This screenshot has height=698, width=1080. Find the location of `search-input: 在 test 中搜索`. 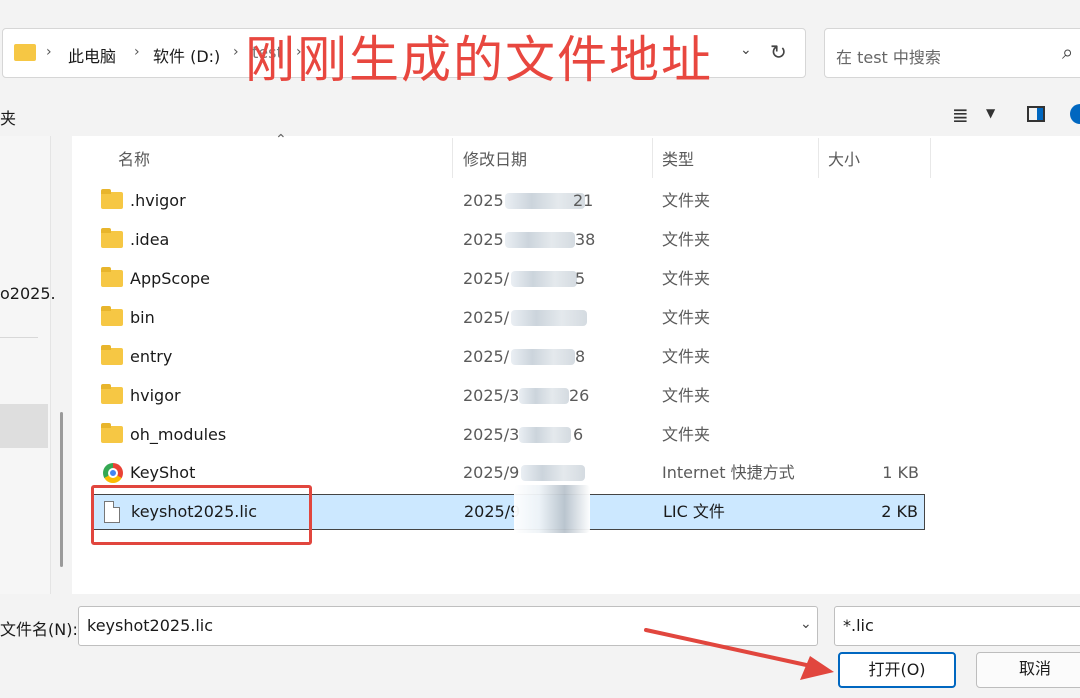

search-input: 在 test 中搜索 is located at coordinates (888, 56).